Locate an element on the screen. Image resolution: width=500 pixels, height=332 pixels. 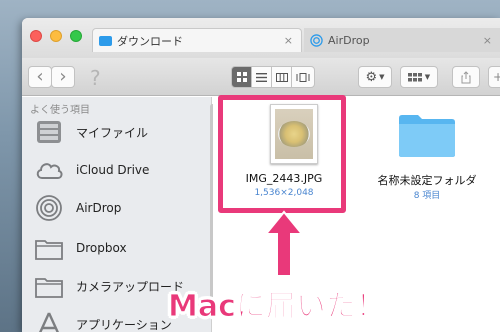
forward-button: › is located at coordinates (63, 77).